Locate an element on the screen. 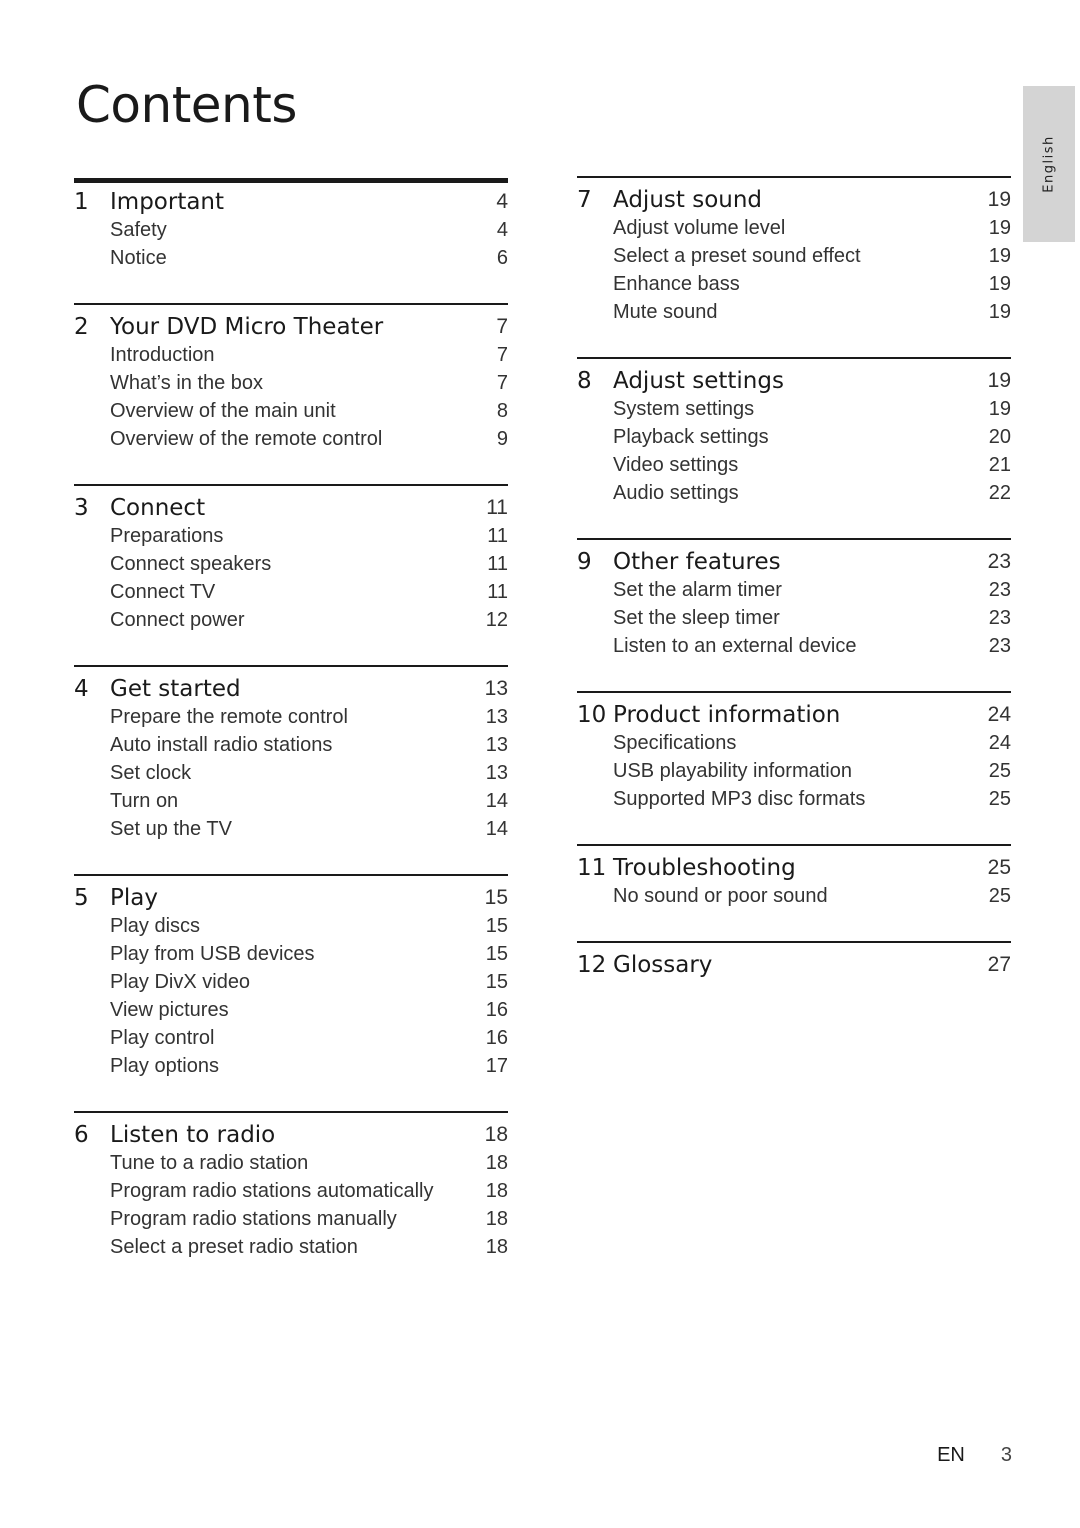 The width and height of the screenshot is (1080, 1528). toc-item-page: 25 is located at coordinates (999, 799).